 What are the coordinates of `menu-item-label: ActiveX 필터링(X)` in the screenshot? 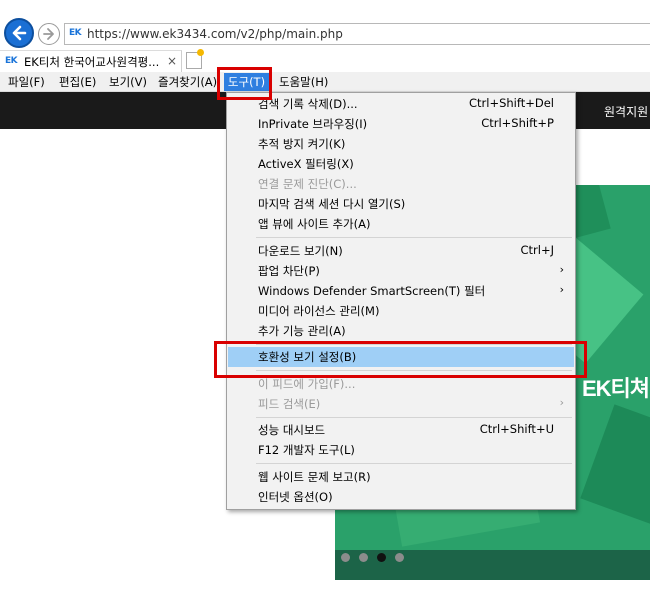 It's located at (306, 164).